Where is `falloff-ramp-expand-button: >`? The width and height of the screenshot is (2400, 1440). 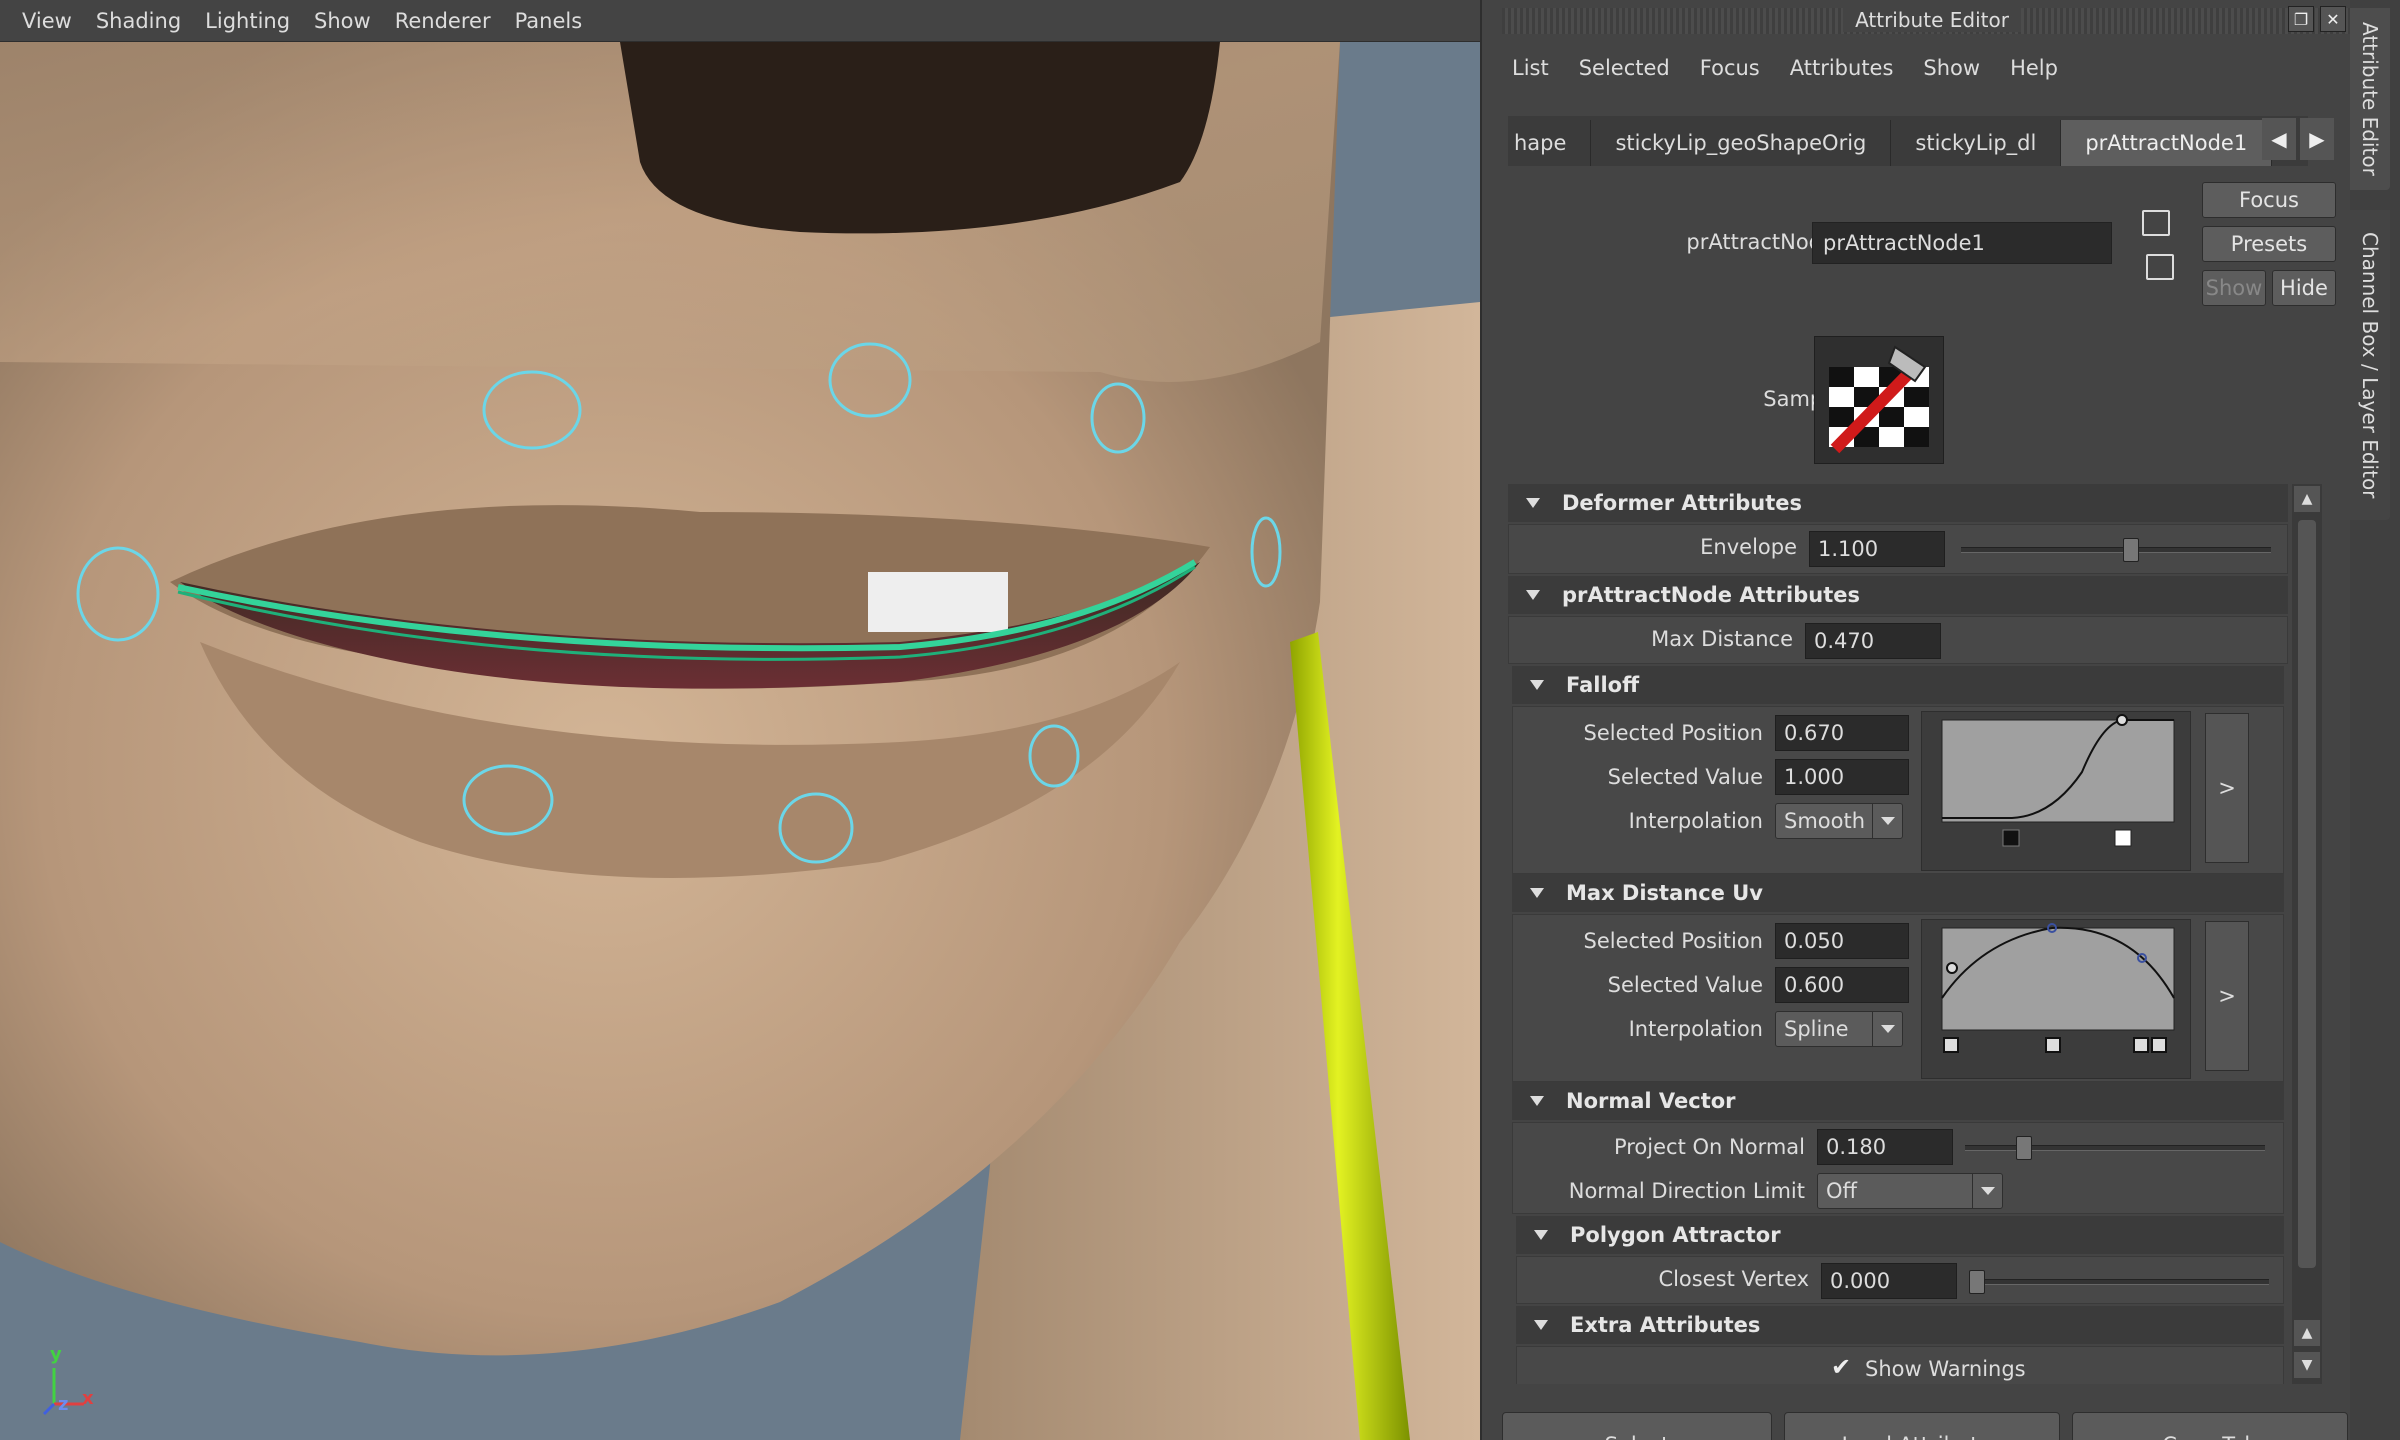
falloff-ramp-expand-button: > is located at coordinates (2227, 788).